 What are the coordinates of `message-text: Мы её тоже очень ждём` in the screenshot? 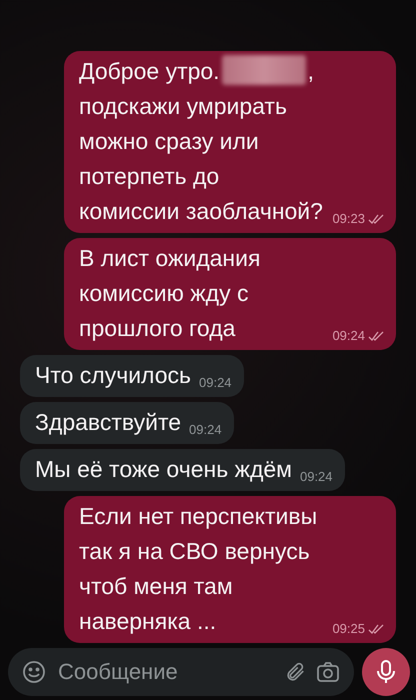 It's located at (163, 469).